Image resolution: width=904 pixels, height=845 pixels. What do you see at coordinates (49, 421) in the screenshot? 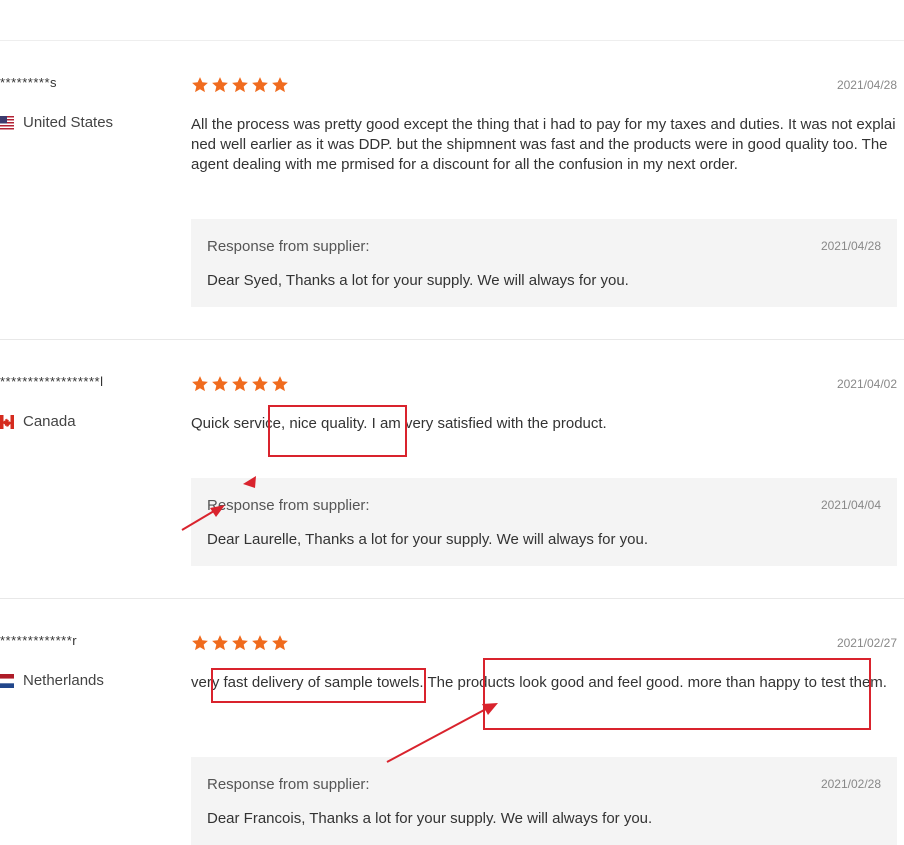
I see `country-label: Canada` at bounding box center [49, 421].